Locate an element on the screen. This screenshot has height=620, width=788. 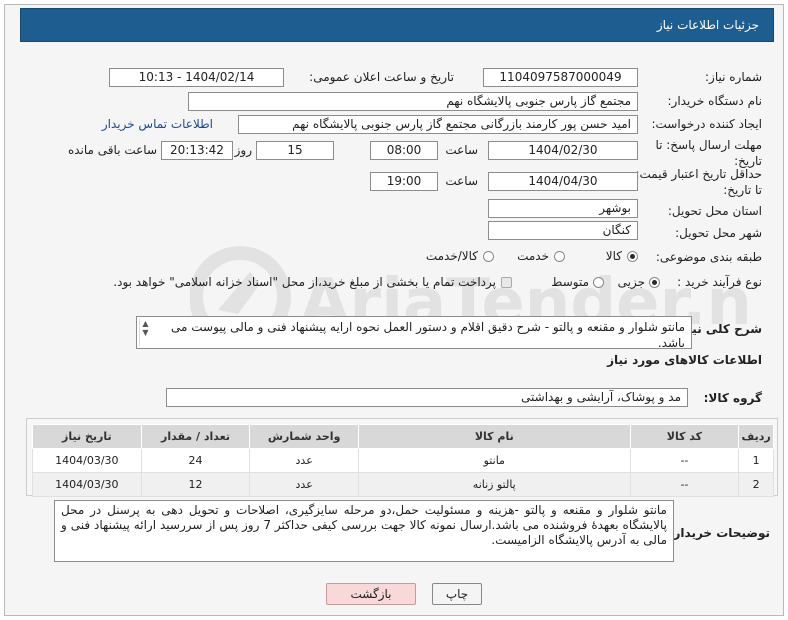
back-button: بازگشت is located at coordinates (371, 594).